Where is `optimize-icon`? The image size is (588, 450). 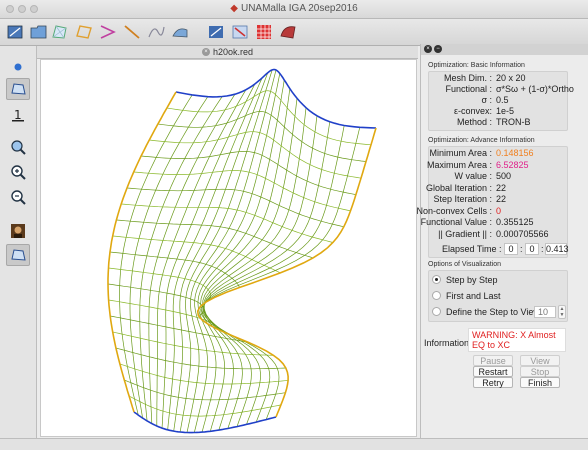
optimize-icon is located at coordinates (216, 32).